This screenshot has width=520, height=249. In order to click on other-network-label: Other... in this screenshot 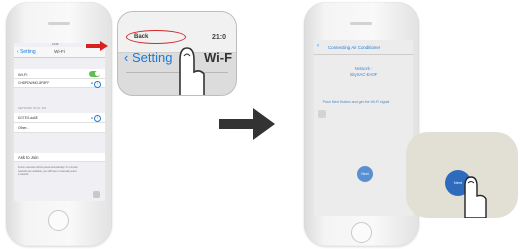, I will do `click(24, 127)`.